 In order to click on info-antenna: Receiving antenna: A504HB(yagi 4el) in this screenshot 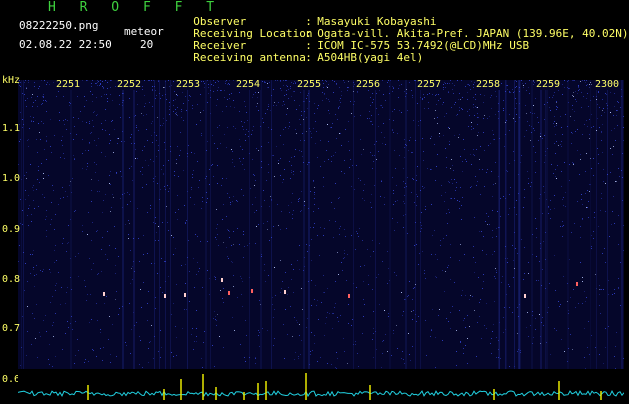, I will do `click(308, 57)`.